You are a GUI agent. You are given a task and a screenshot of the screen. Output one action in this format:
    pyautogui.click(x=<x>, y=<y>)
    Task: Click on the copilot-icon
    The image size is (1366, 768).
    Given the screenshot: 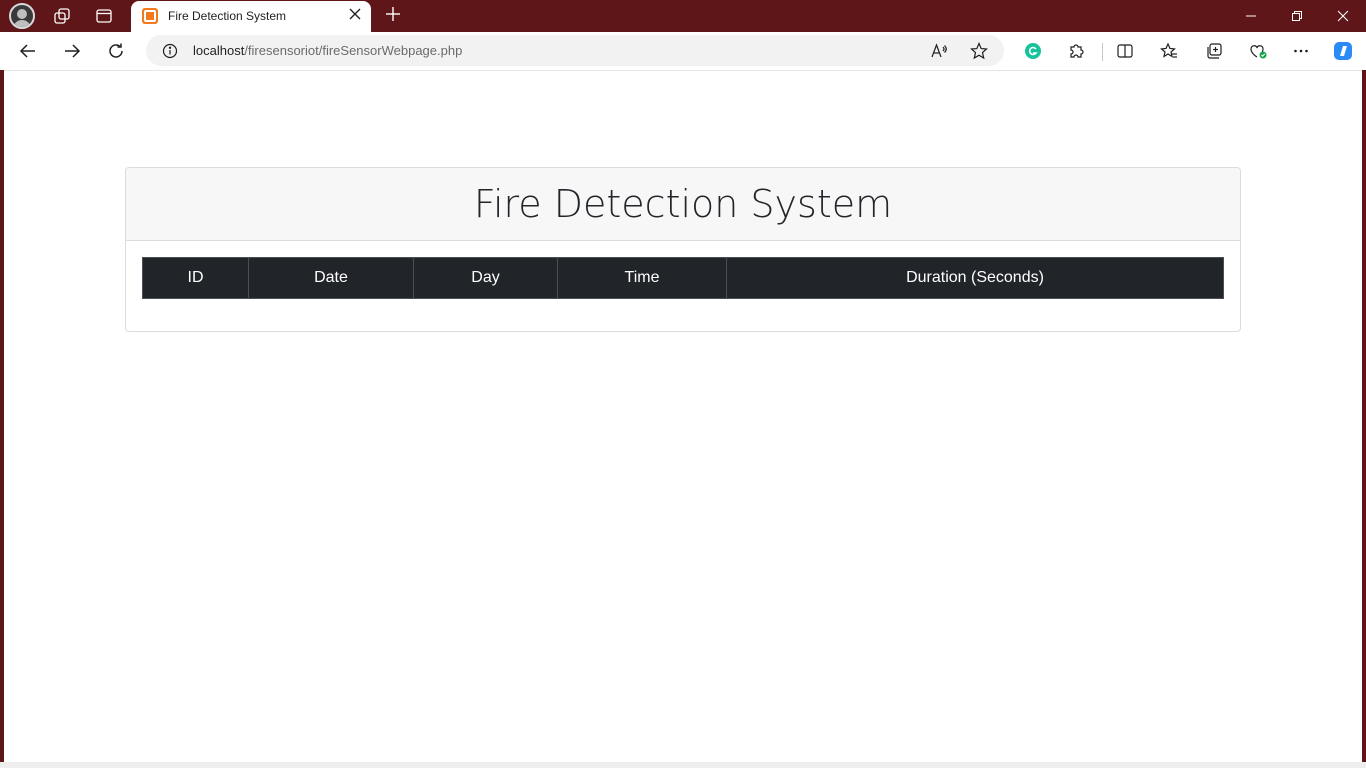 What is the action you would take?
    pyautogui.click(x=1343, y=51)
    